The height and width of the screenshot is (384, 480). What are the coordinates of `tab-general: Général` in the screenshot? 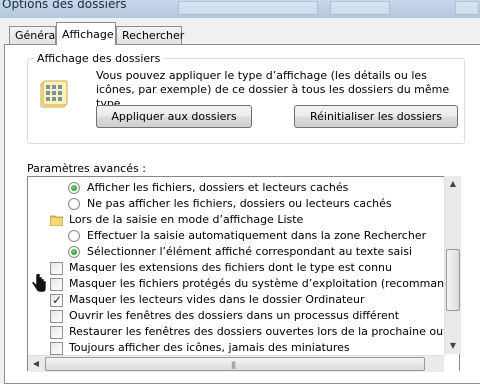 It's located at (34, 35).